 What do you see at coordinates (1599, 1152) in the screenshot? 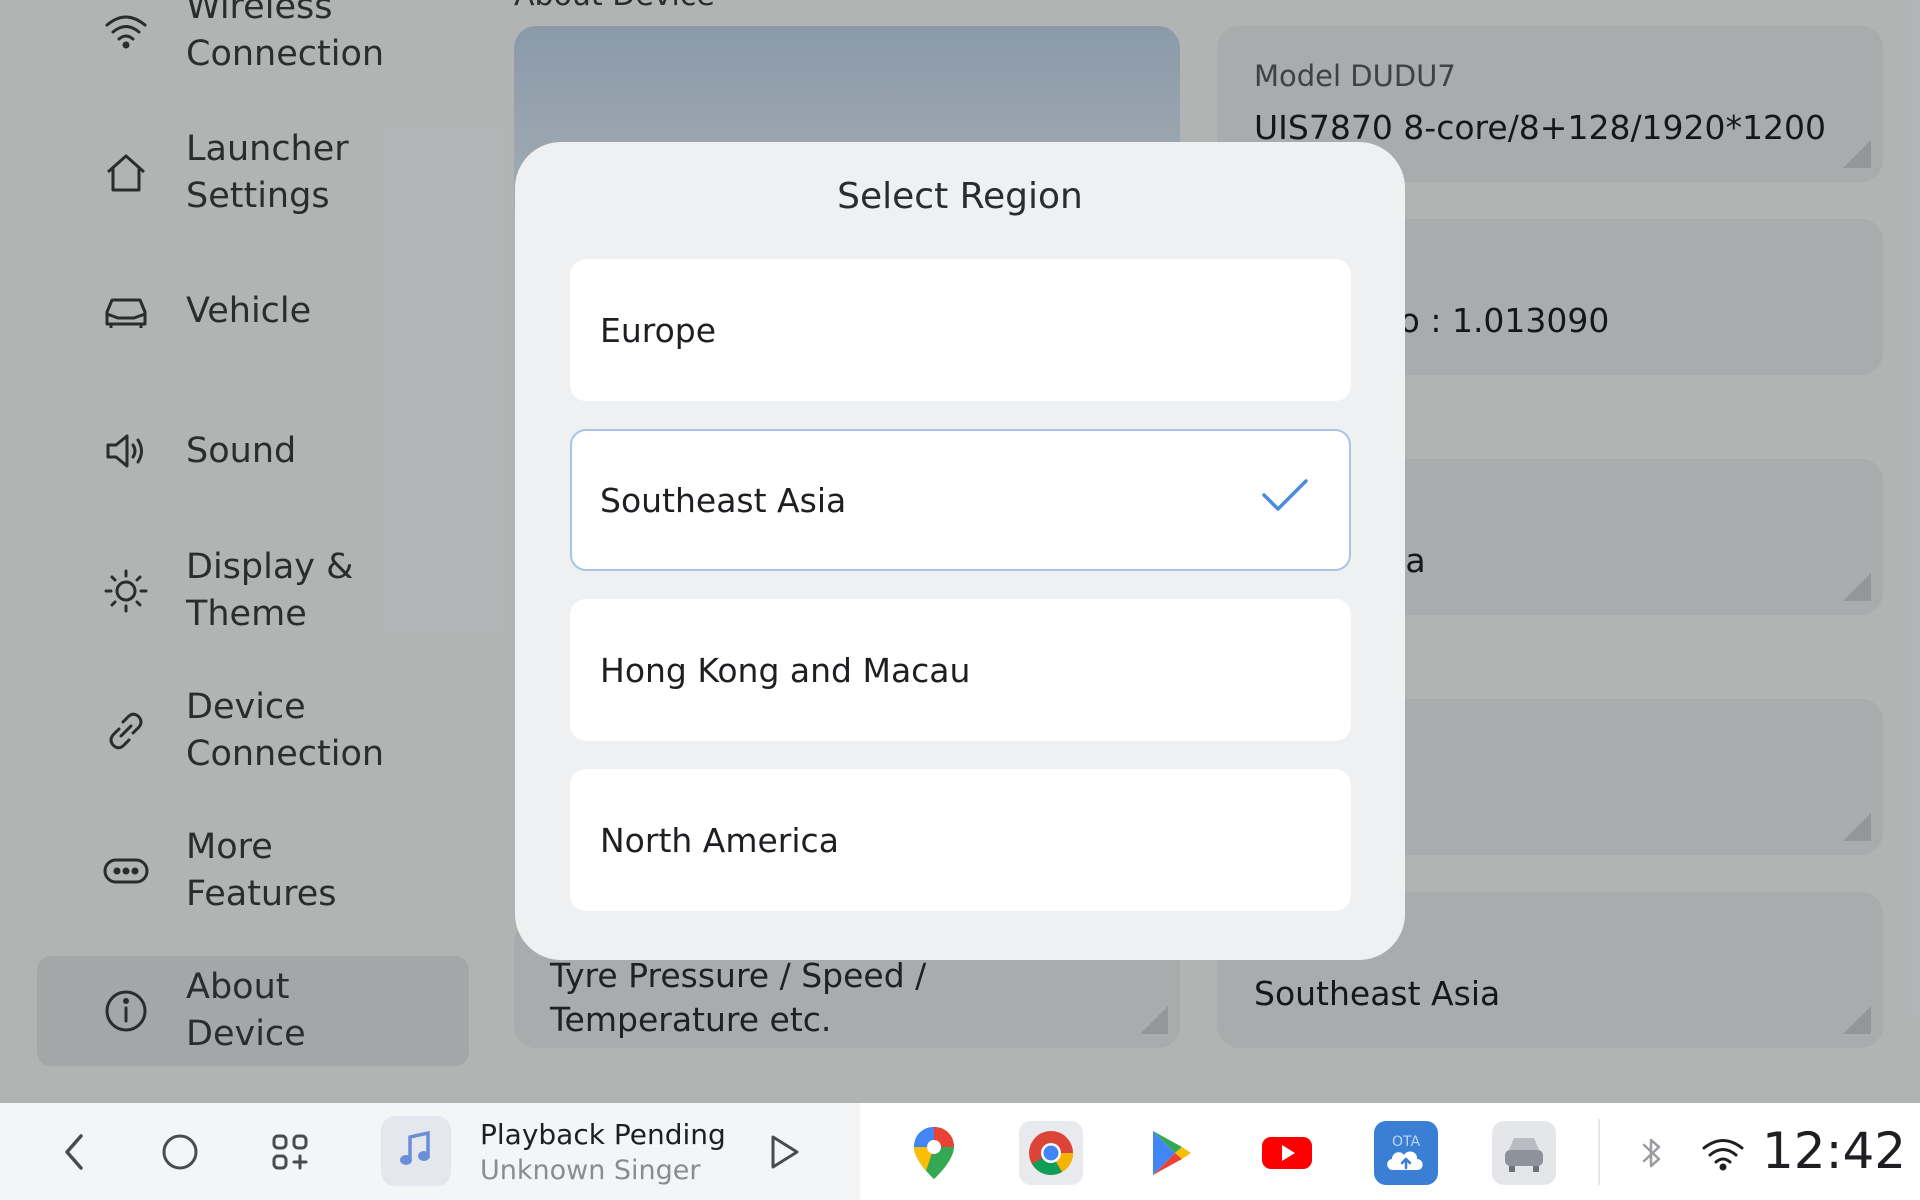
I see `dock-divider` at bounding box center [1599, 1152].